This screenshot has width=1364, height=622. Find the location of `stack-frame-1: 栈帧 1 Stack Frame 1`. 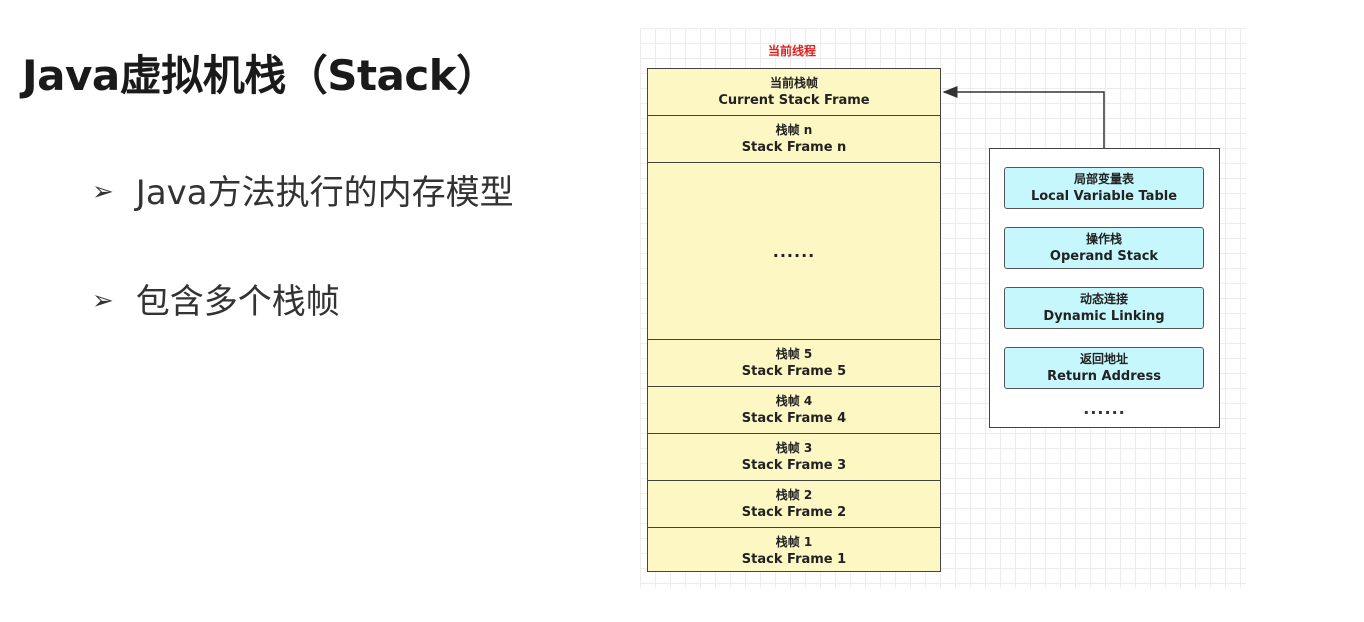

stack-frame-1: 栈帧 1 Stack Frame 1 is located at coordinates (794, 550).